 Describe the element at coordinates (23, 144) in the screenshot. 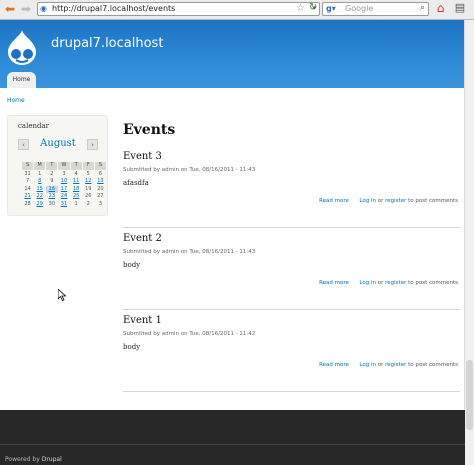

I see `calendar-prev-button: ‹` at that location.